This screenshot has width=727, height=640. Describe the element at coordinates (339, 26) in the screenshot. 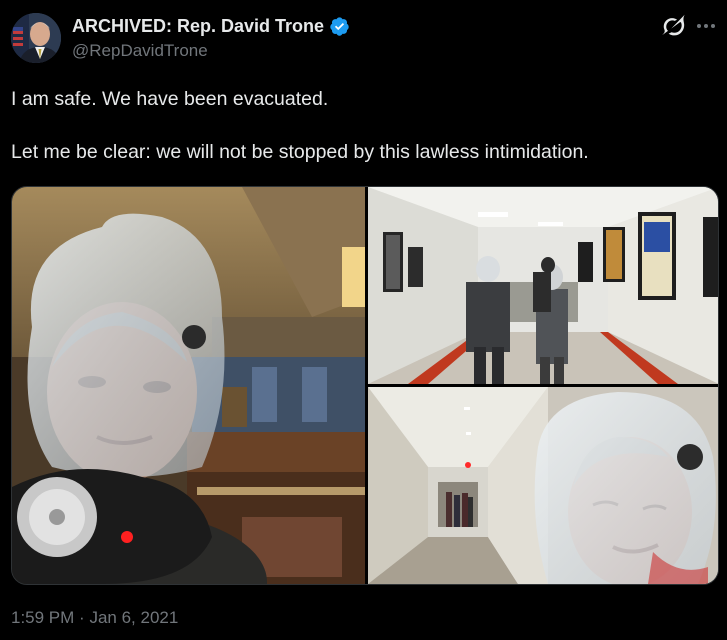

I see `verified-badge-icon` at that location.